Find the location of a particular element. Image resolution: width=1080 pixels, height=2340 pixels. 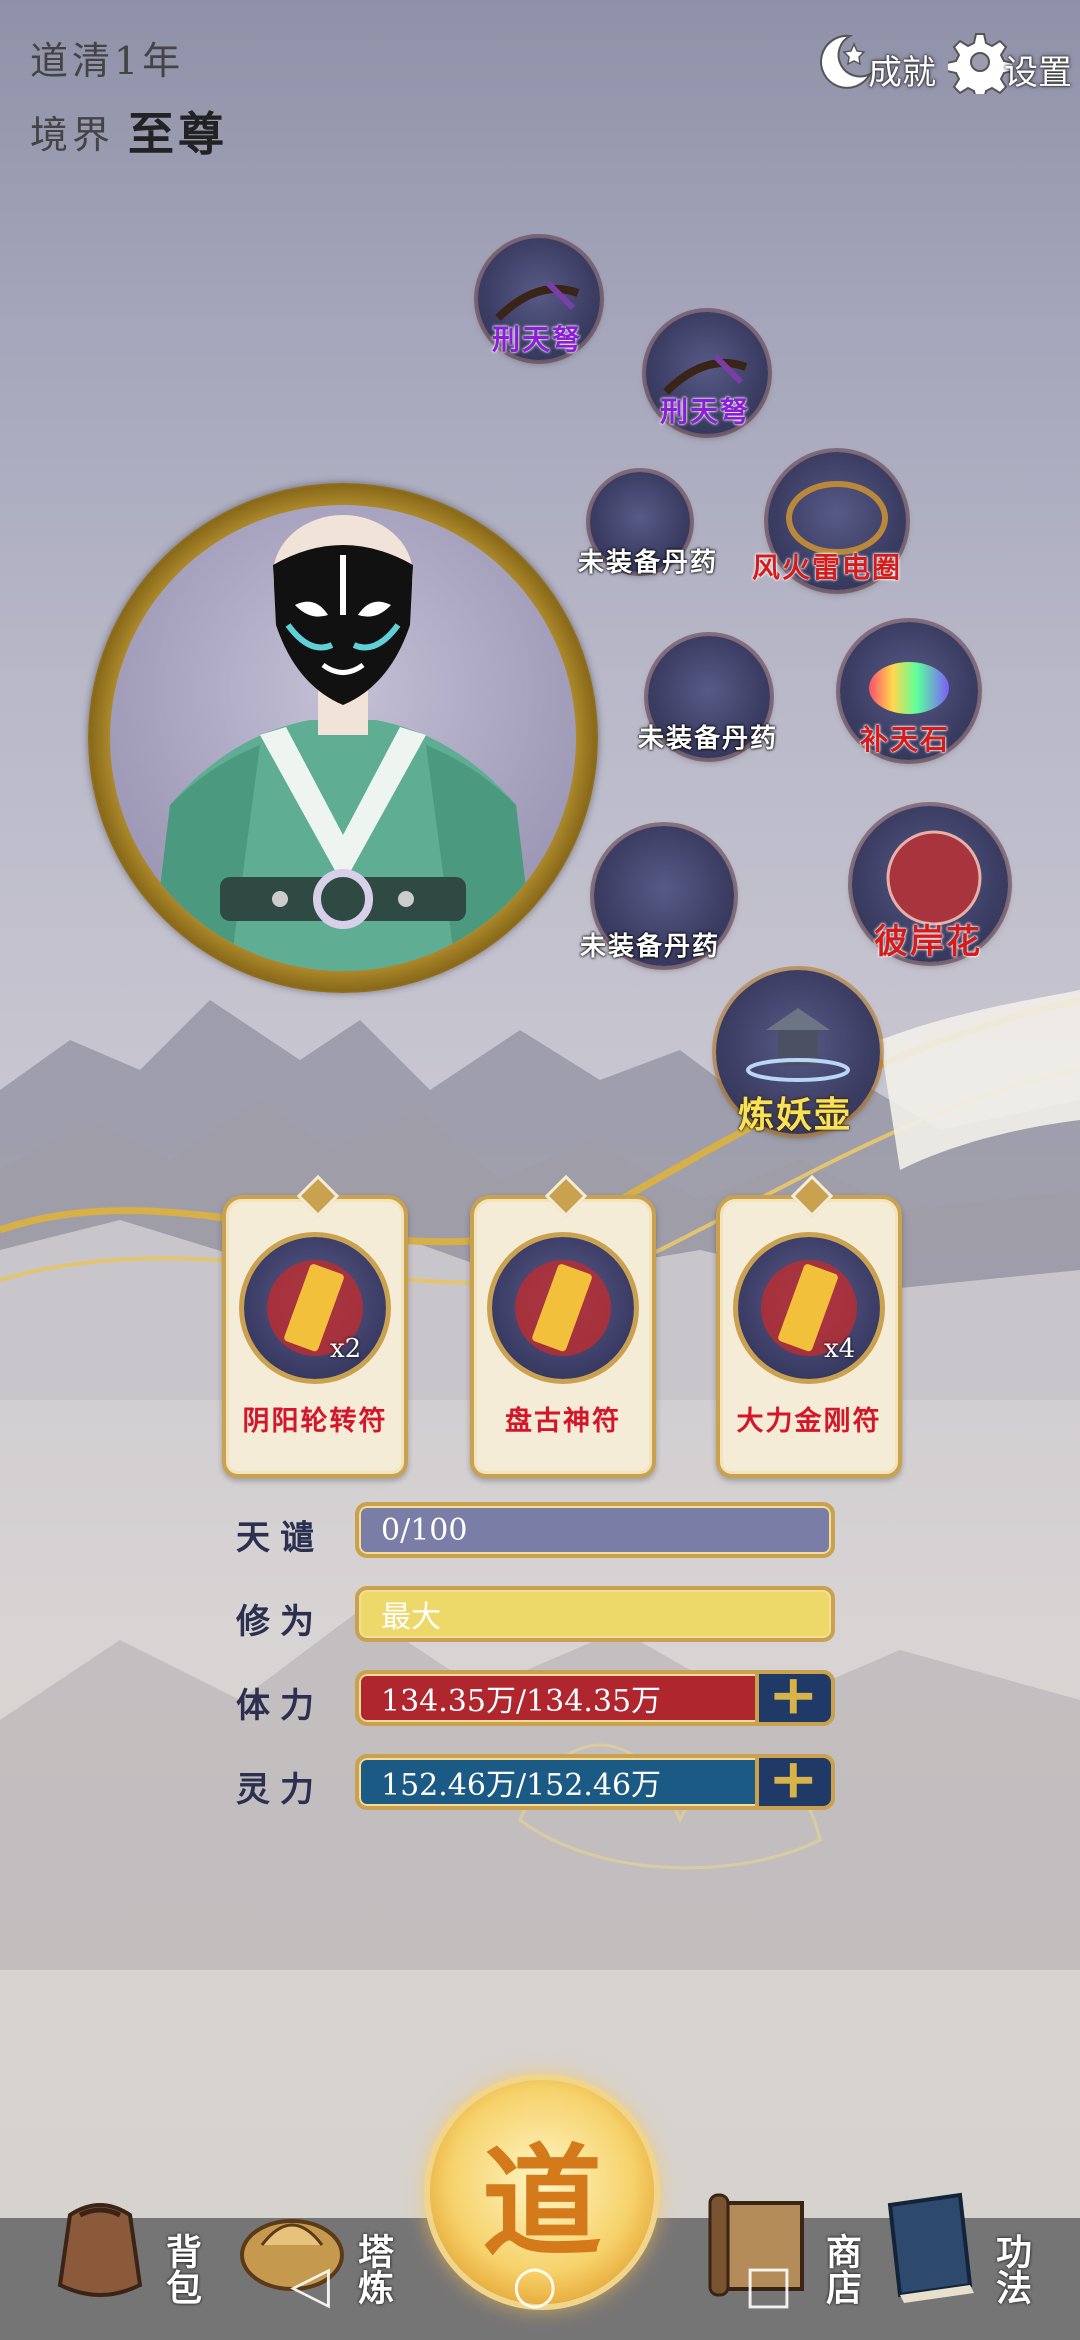

xiuwei-bar: 最大 is located at coordinates (595, 1614).